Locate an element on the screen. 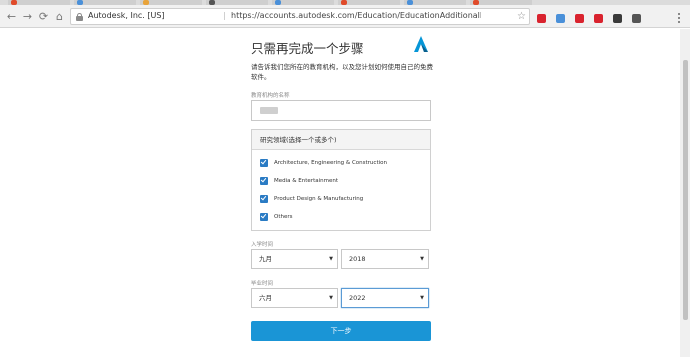 The height and width of the screenshot is (357, 690). redacted-value is located at coordinates (269, 110).